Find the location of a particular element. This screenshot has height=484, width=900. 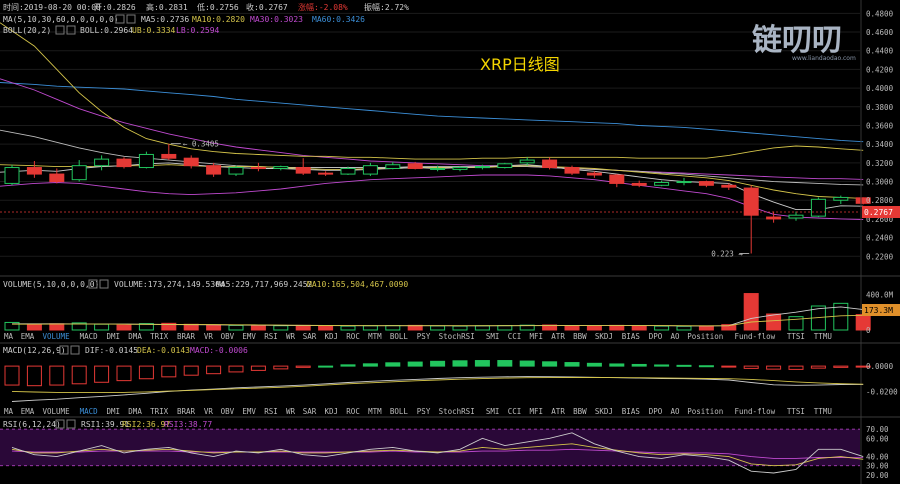

header-change: 涨幅:-2.08% is located at coordinates (323, 7).